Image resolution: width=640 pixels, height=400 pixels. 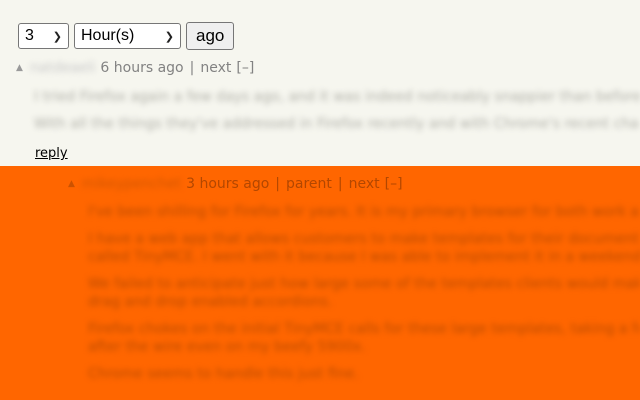 What do you see at coordinates (131, 184) in the screenshot?
I see `comment-username: mikeypenchet` at bounding box center [131, 184].